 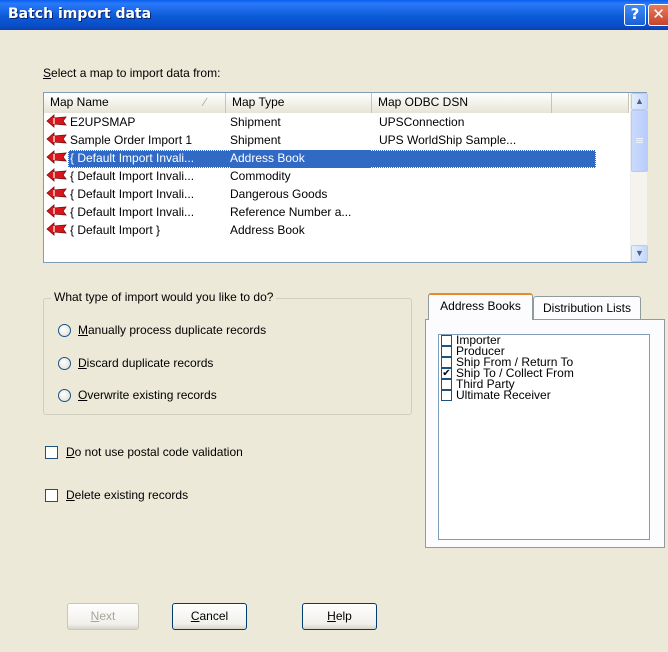 What do you see at coordinates (258, 102) in the screenshot?
I see `column-label: Map Type` at bounding box center [258, 102].